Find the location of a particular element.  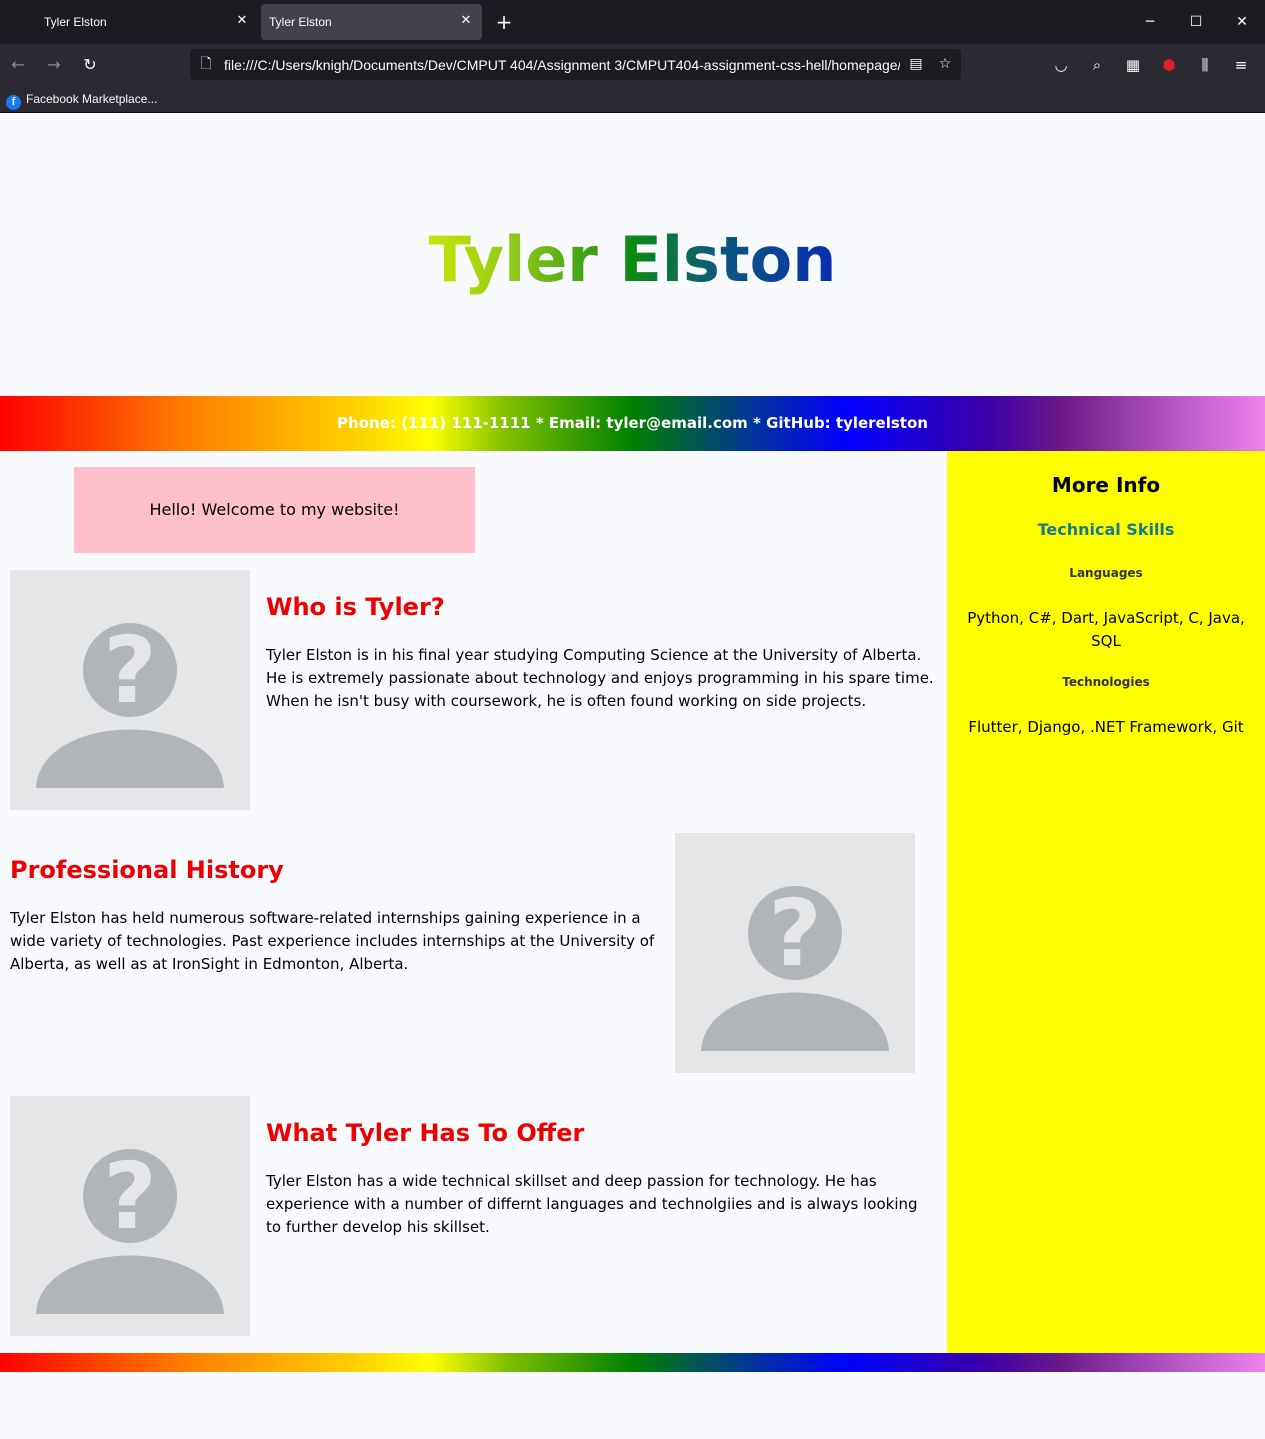

reader-view-icon: ▤ is located at coordinates (916, 64).